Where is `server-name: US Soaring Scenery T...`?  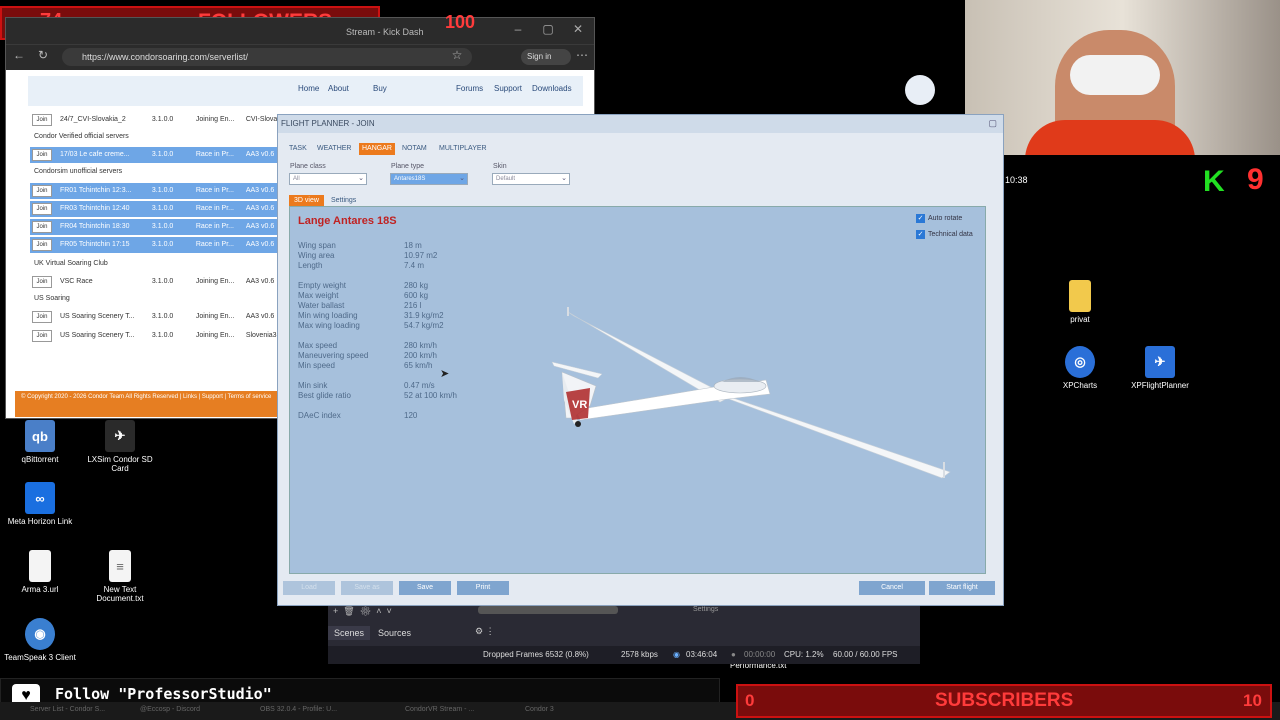
server-name: US Soaring Scenery T... is located at coordinates (97, 335).